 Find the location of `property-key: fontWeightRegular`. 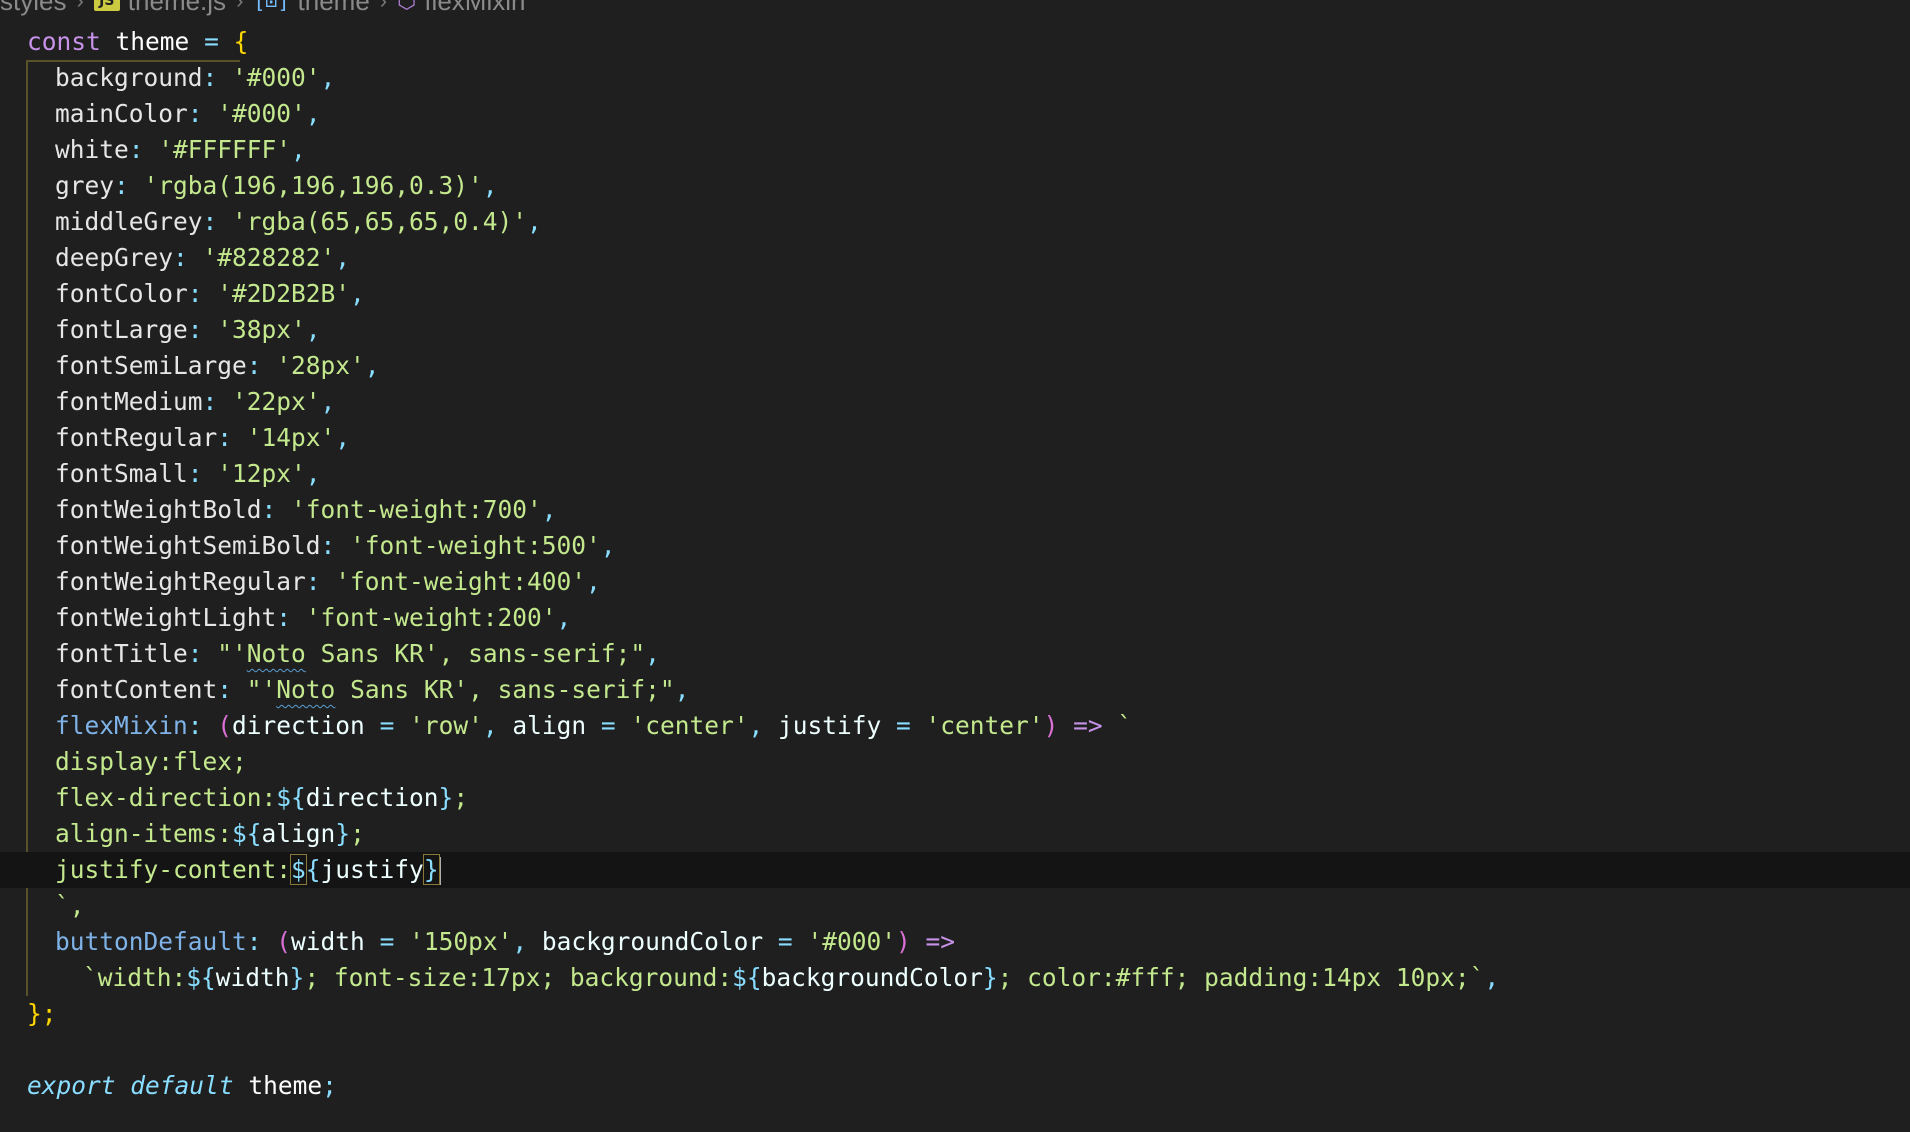

property-key: fontWeightRegular is located at coordinates (180, 581).